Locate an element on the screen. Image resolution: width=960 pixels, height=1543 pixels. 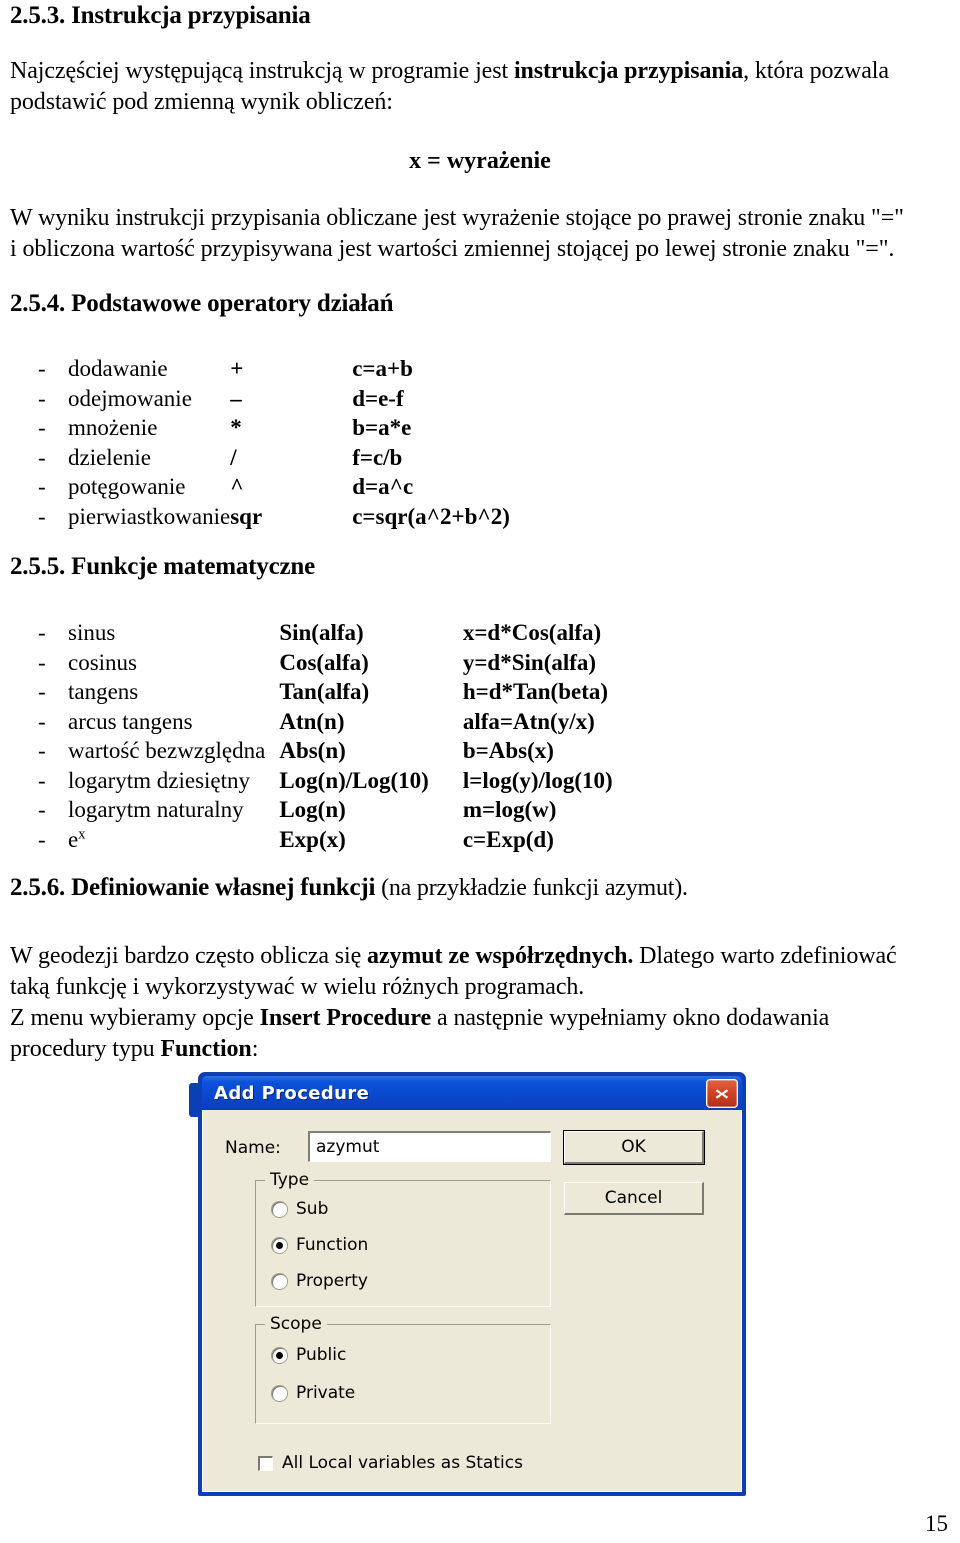
function-example: alfa=Atn(y/x) is located at coordinates (528, 721).